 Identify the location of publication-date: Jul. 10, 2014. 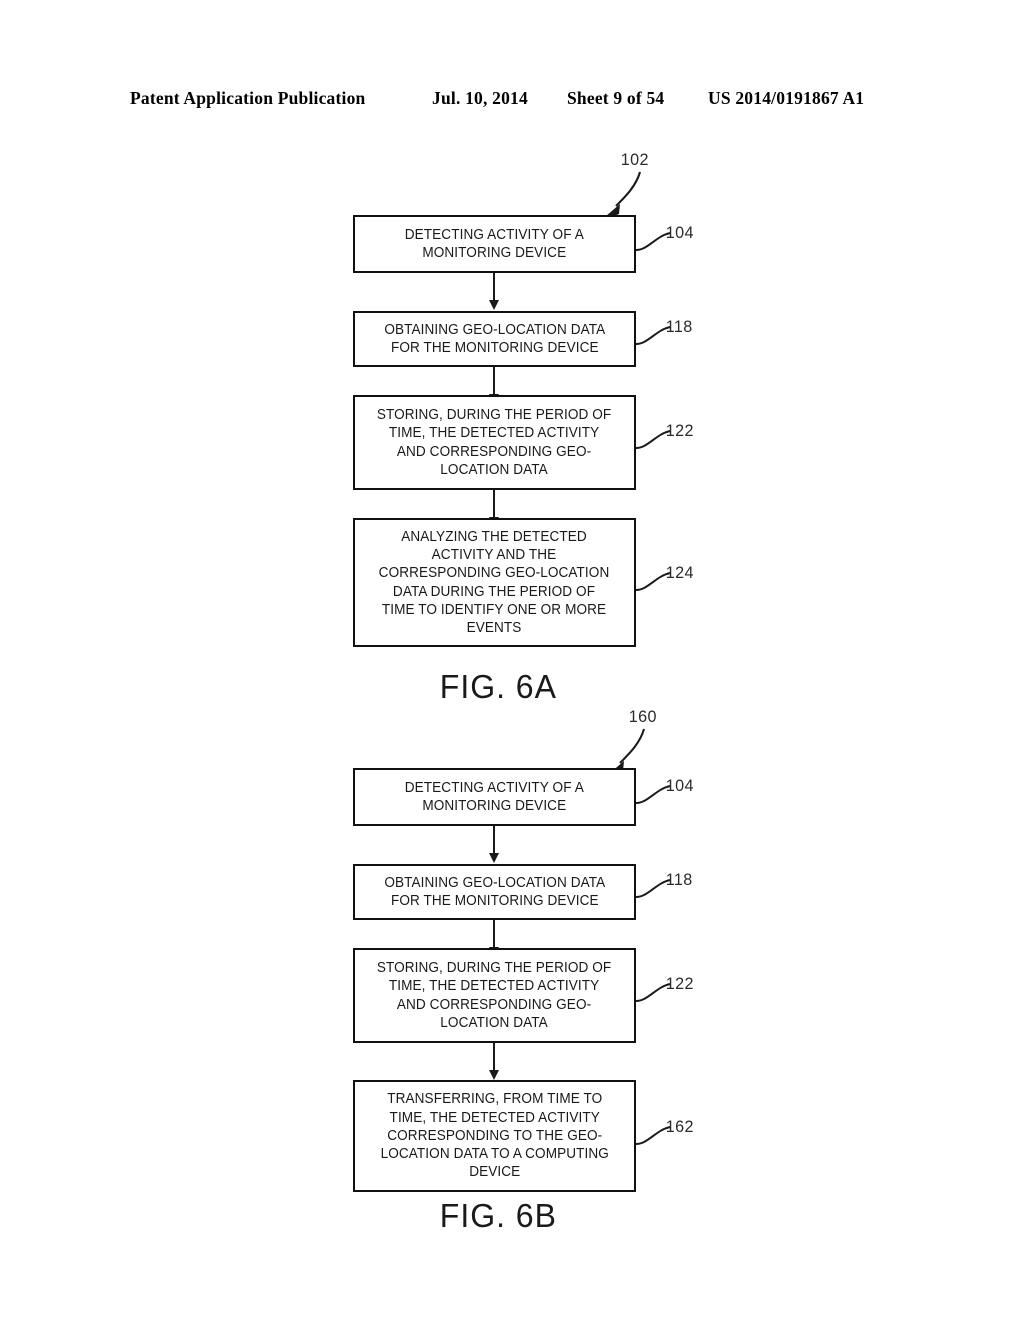
(480, 98).